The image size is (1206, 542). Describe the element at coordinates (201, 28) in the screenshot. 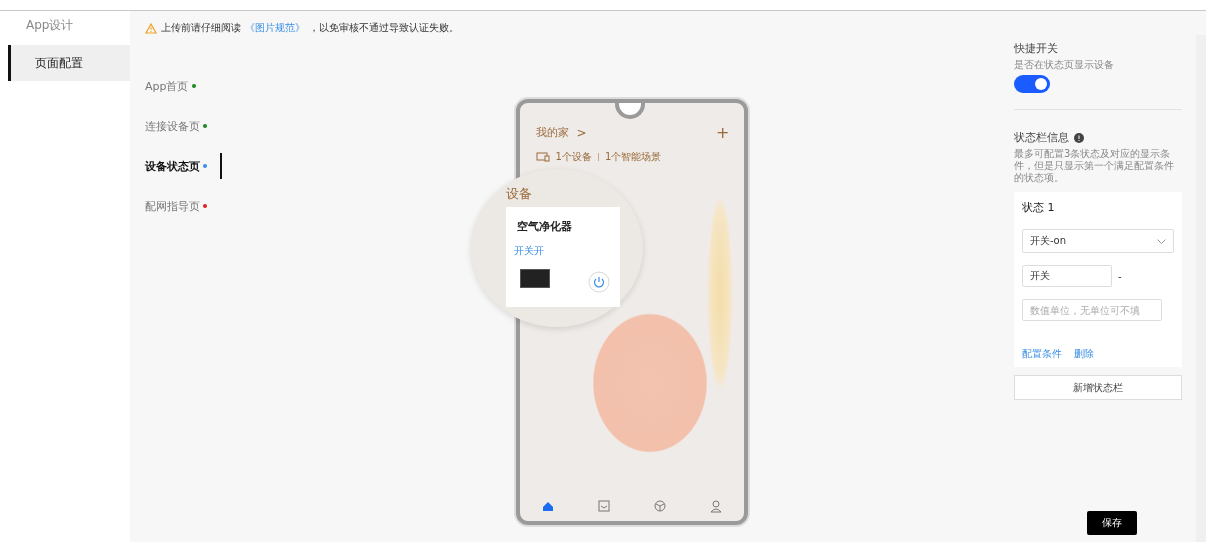

I see `notice-text: 上传前请仔细阅读` at that location.